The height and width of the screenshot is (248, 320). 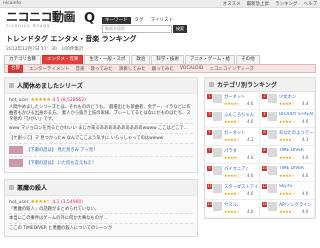 I want to click on ranking-item: 6 あなたのようでー ★★★★☆ 4.3, so click(x=287, y=137).